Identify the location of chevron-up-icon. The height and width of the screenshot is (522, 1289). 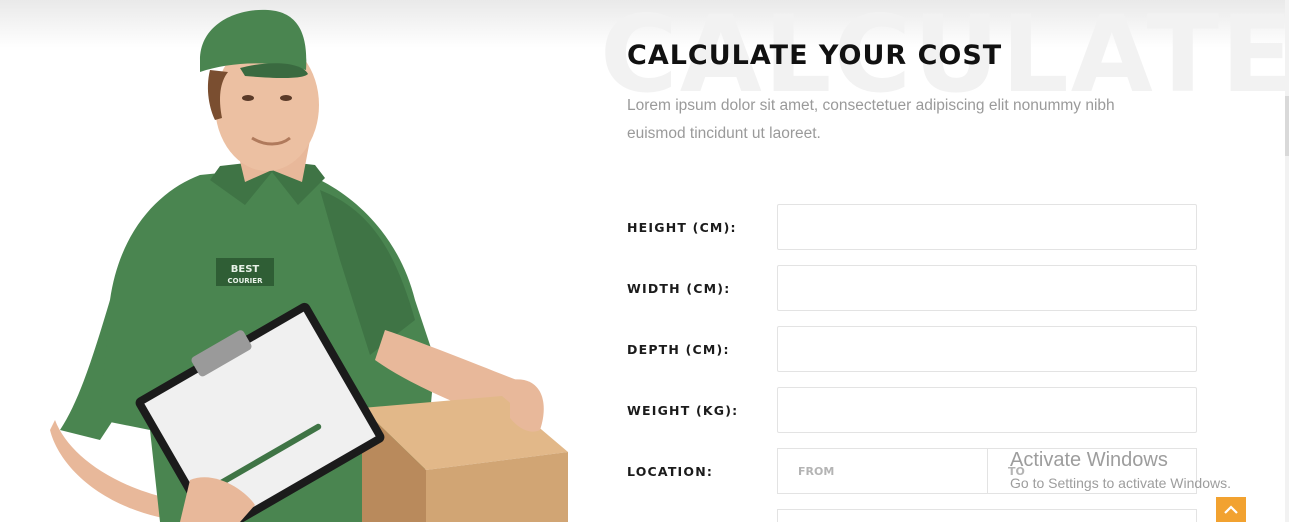
(1231, 509).